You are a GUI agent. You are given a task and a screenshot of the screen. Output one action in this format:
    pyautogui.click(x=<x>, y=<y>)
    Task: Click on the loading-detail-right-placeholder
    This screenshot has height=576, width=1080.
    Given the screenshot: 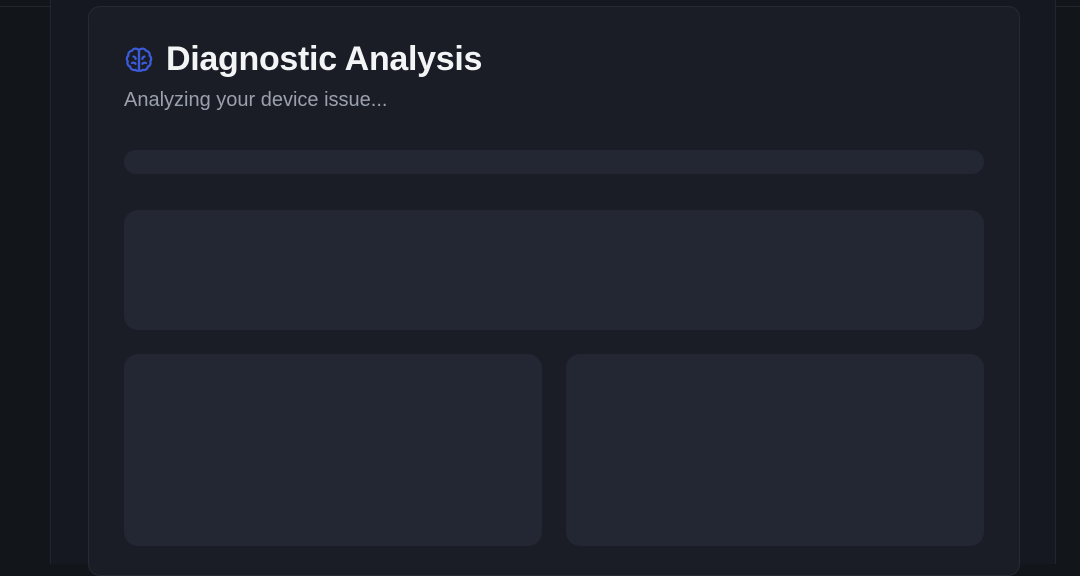 What is the action you would take?
    pyautogui.click(x=775, y=450)
    